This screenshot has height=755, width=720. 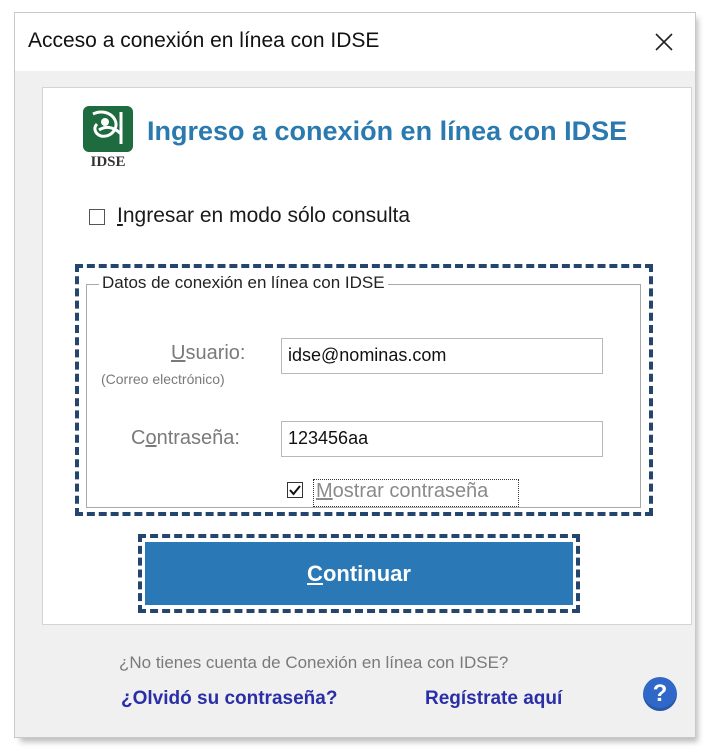 I want to click on checkmark-icon, so click(x=295, y=490).